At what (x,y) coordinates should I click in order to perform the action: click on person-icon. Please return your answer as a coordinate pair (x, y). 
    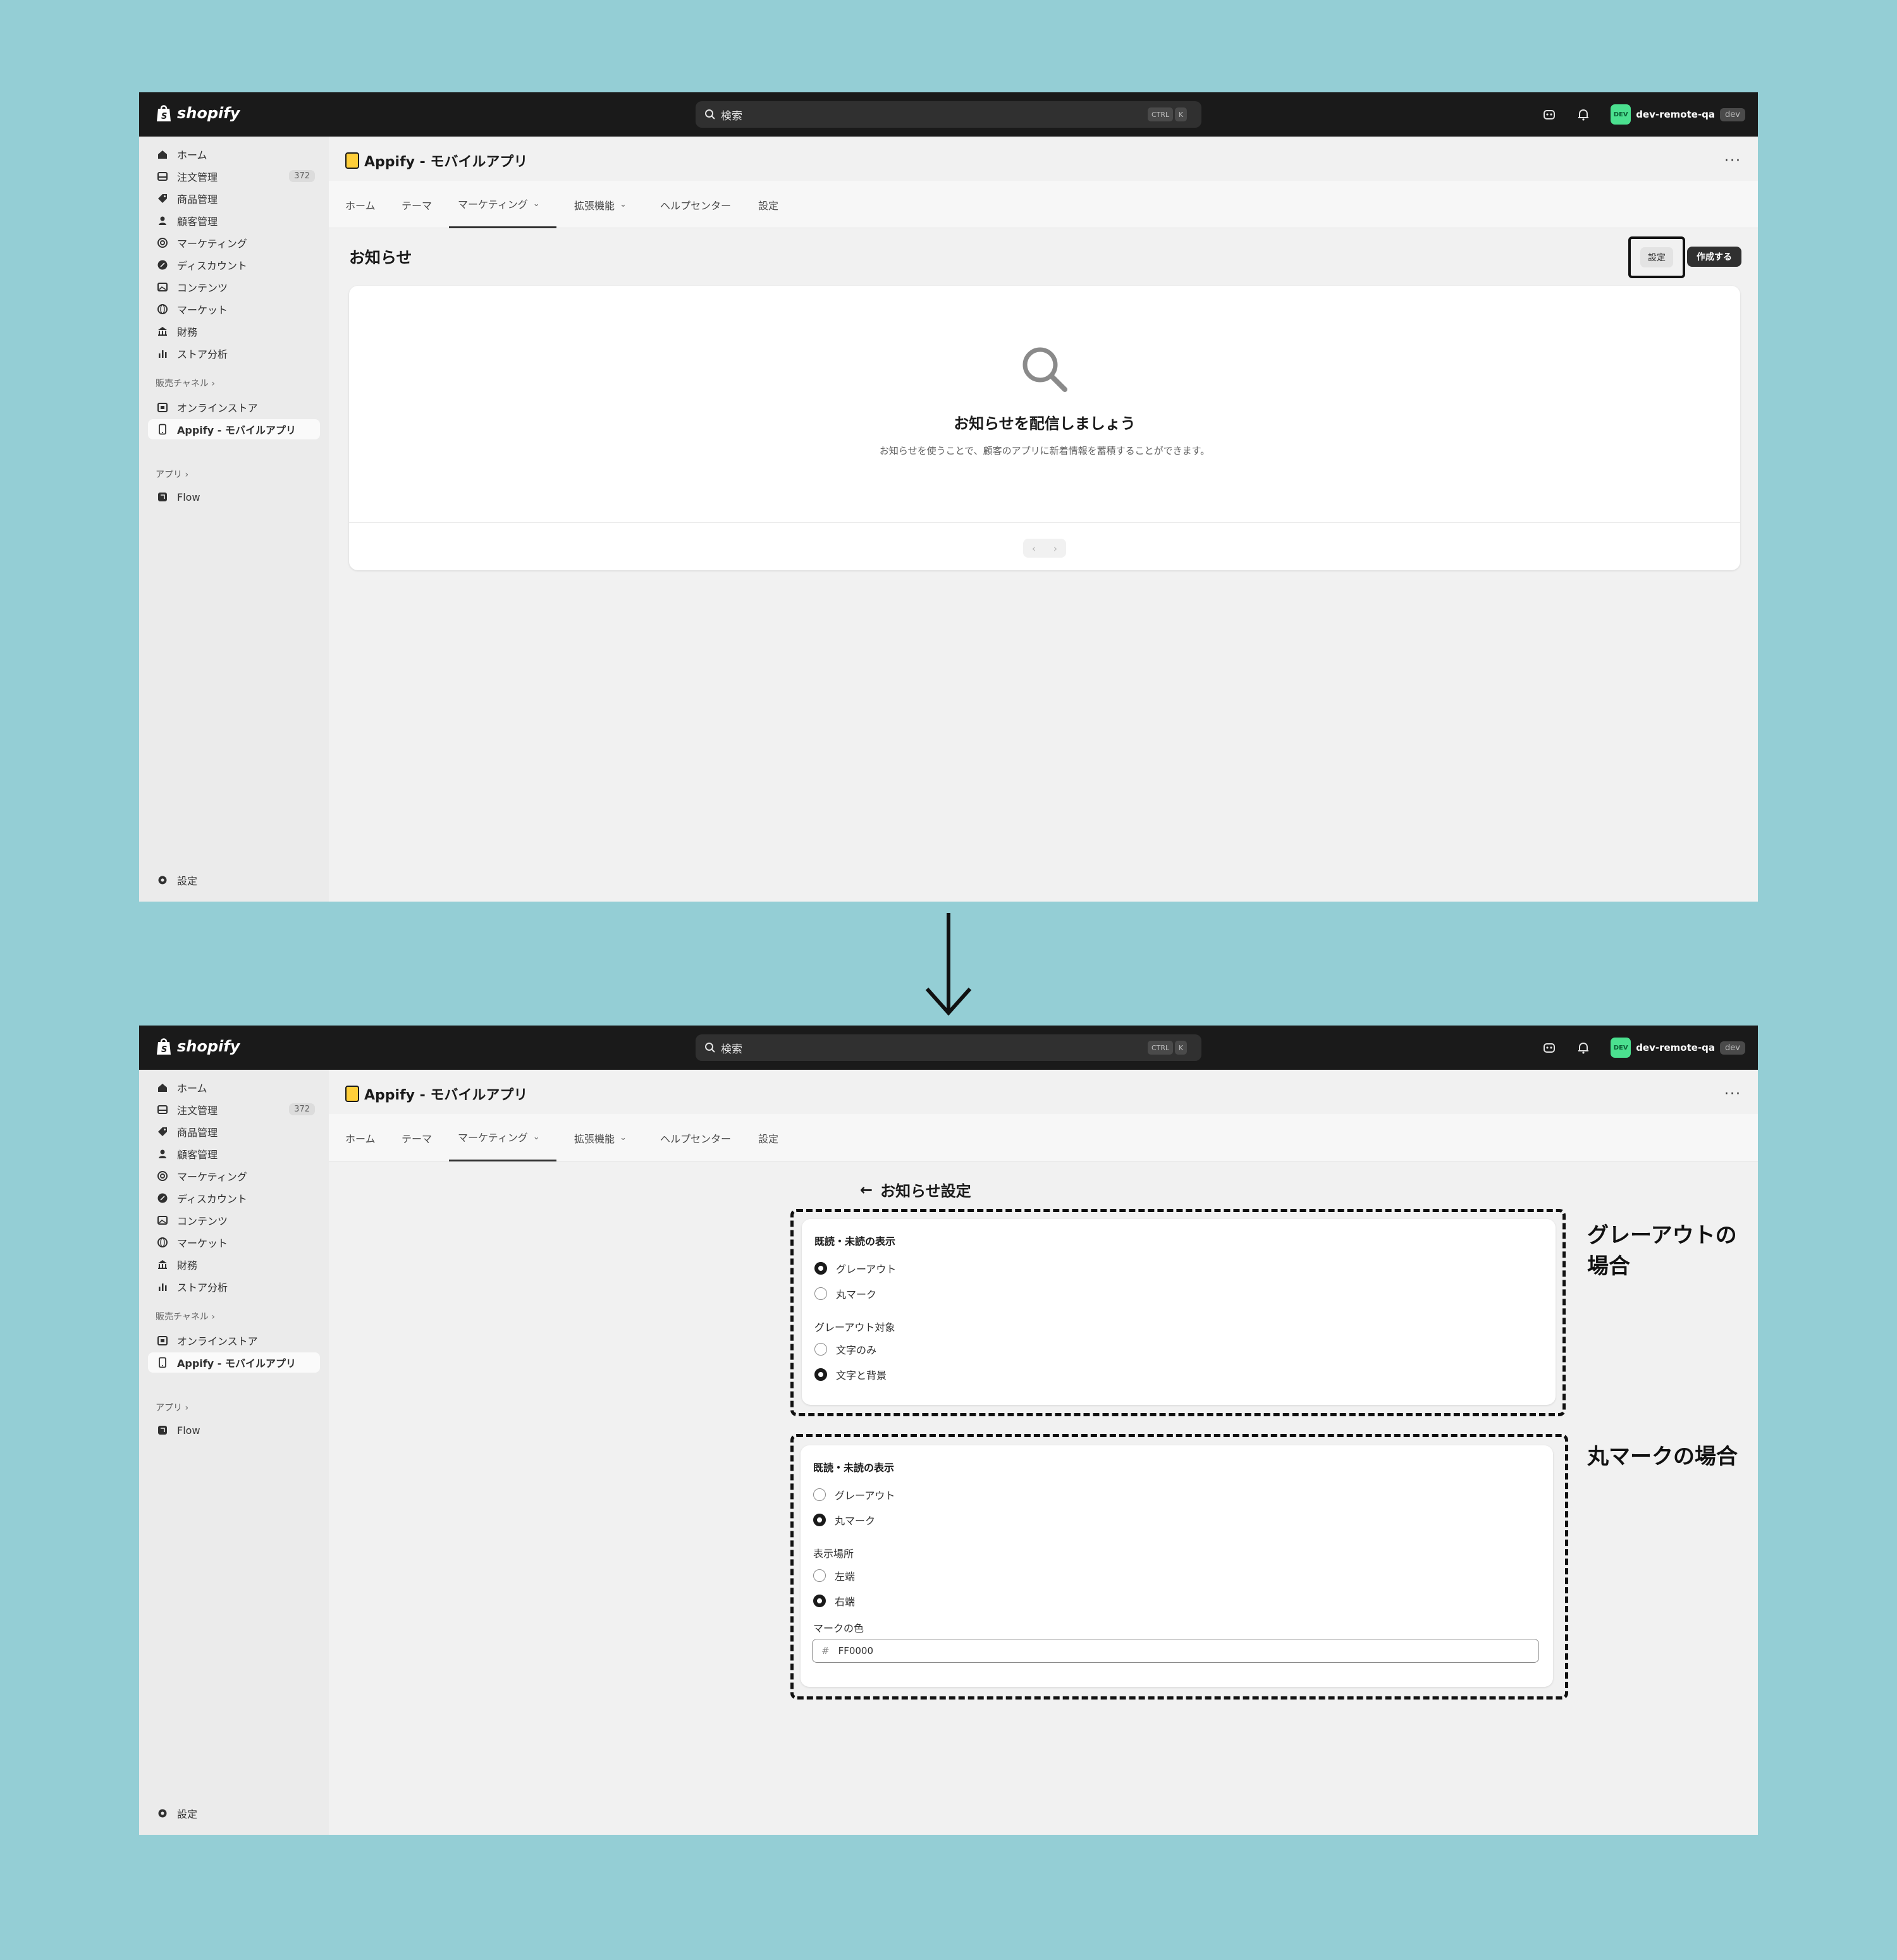
    Looking at the image, I should click on (162, 220).